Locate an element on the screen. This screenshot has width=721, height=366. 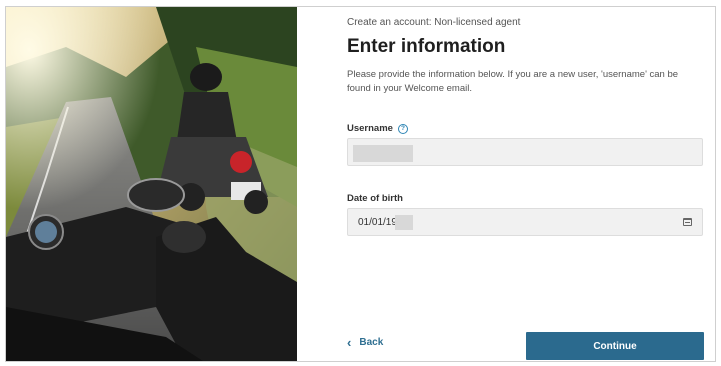
dob-redaction is located at coordinates (404, 222).